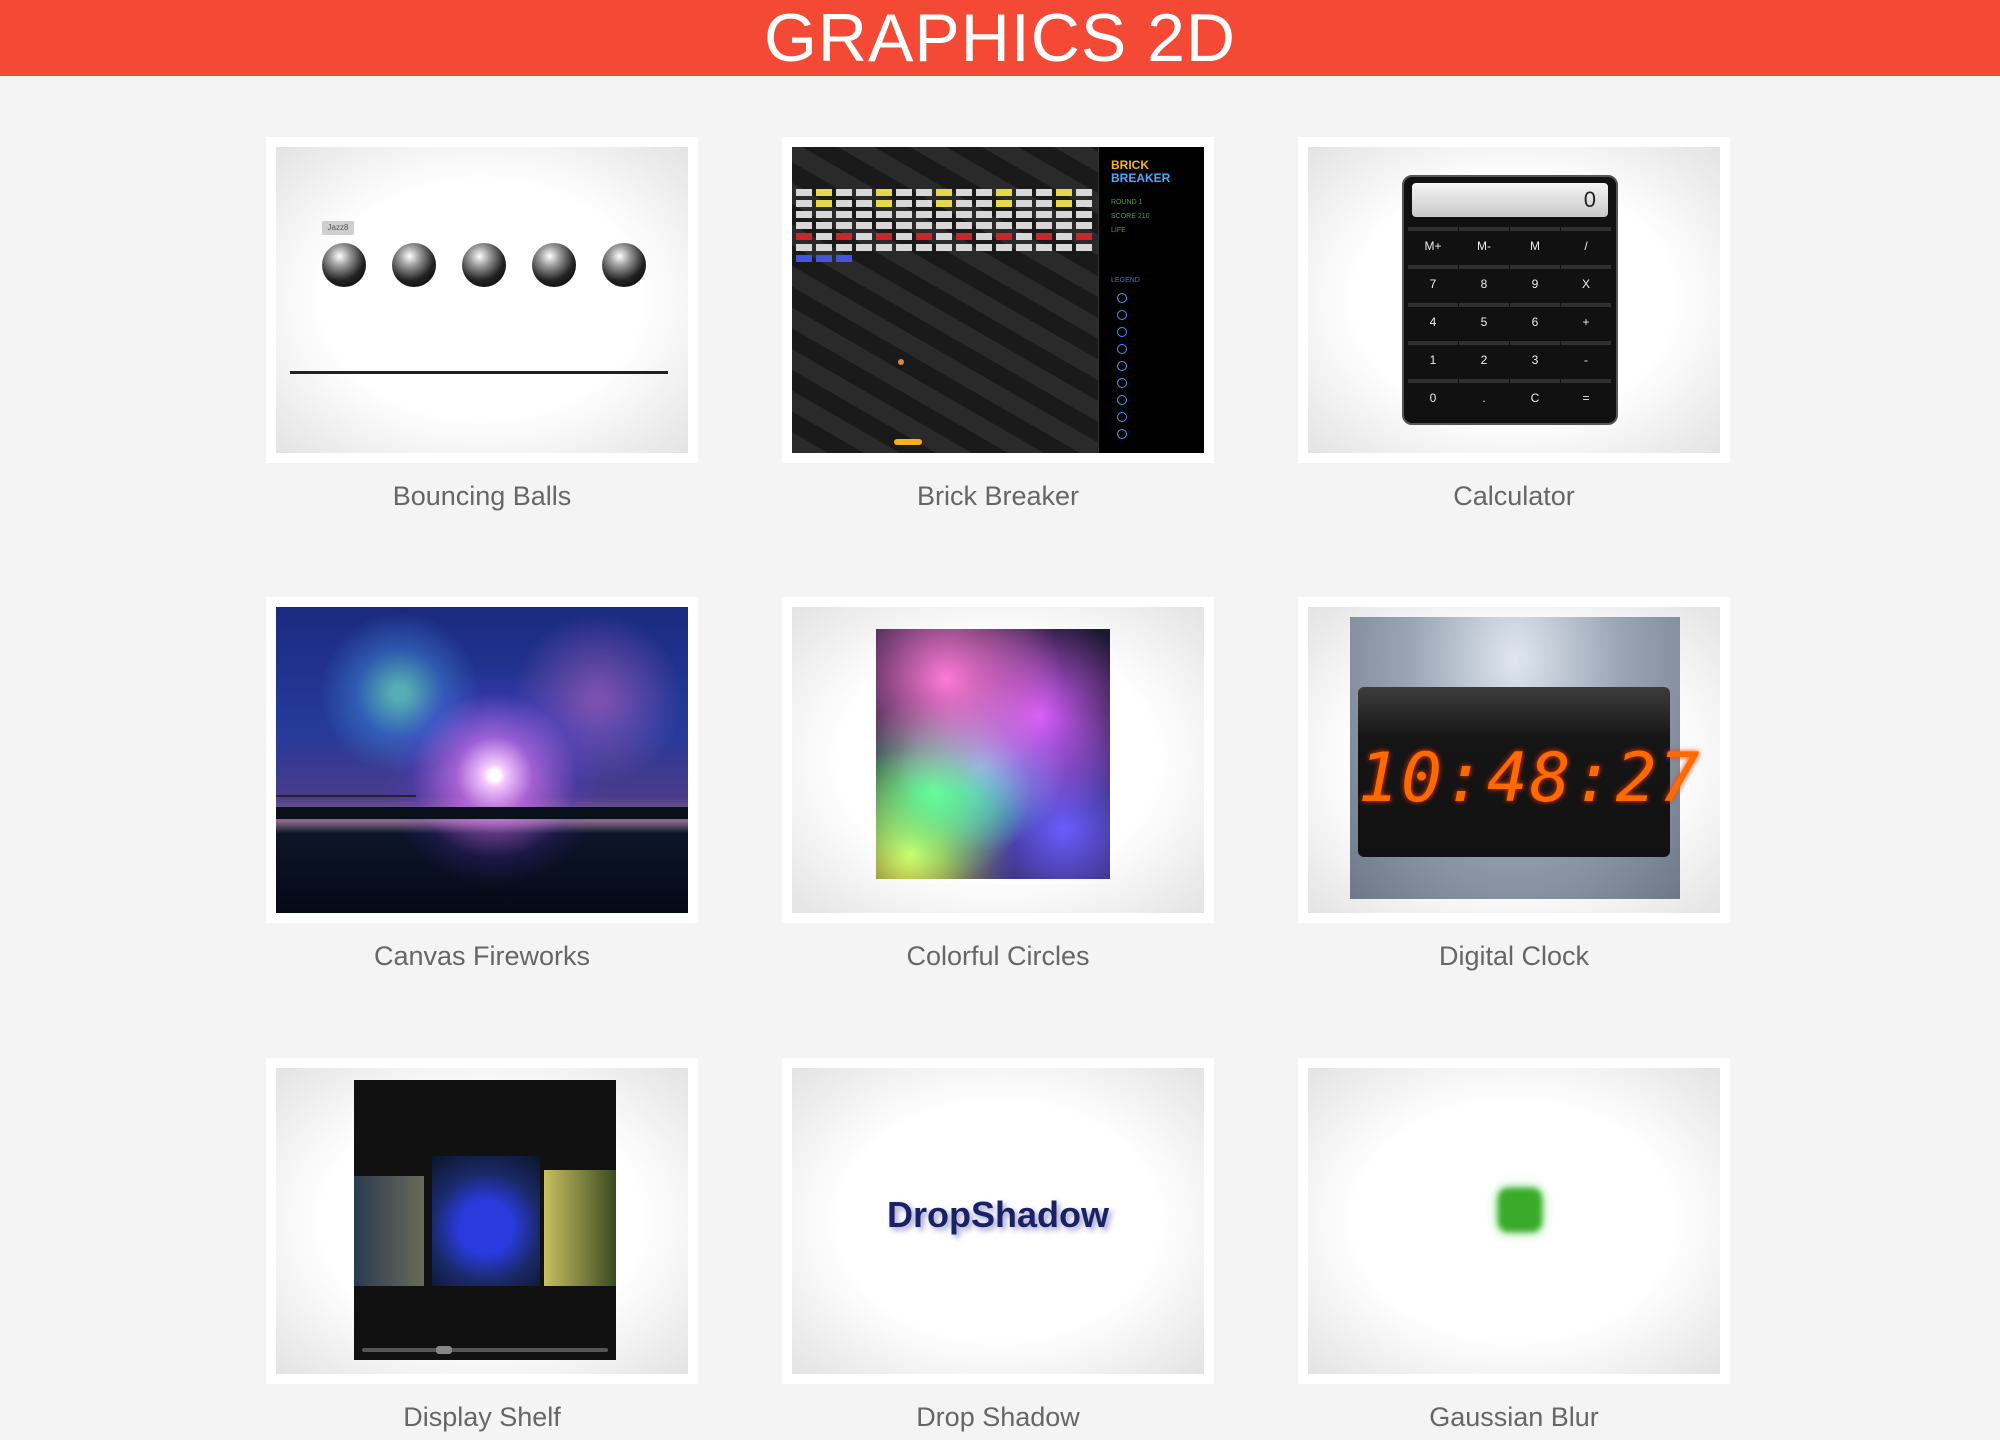 Image resolution: width=2000 pixels, height=1440 pixels. I want to click on scrollbar-thumb, so click(444, 1350).